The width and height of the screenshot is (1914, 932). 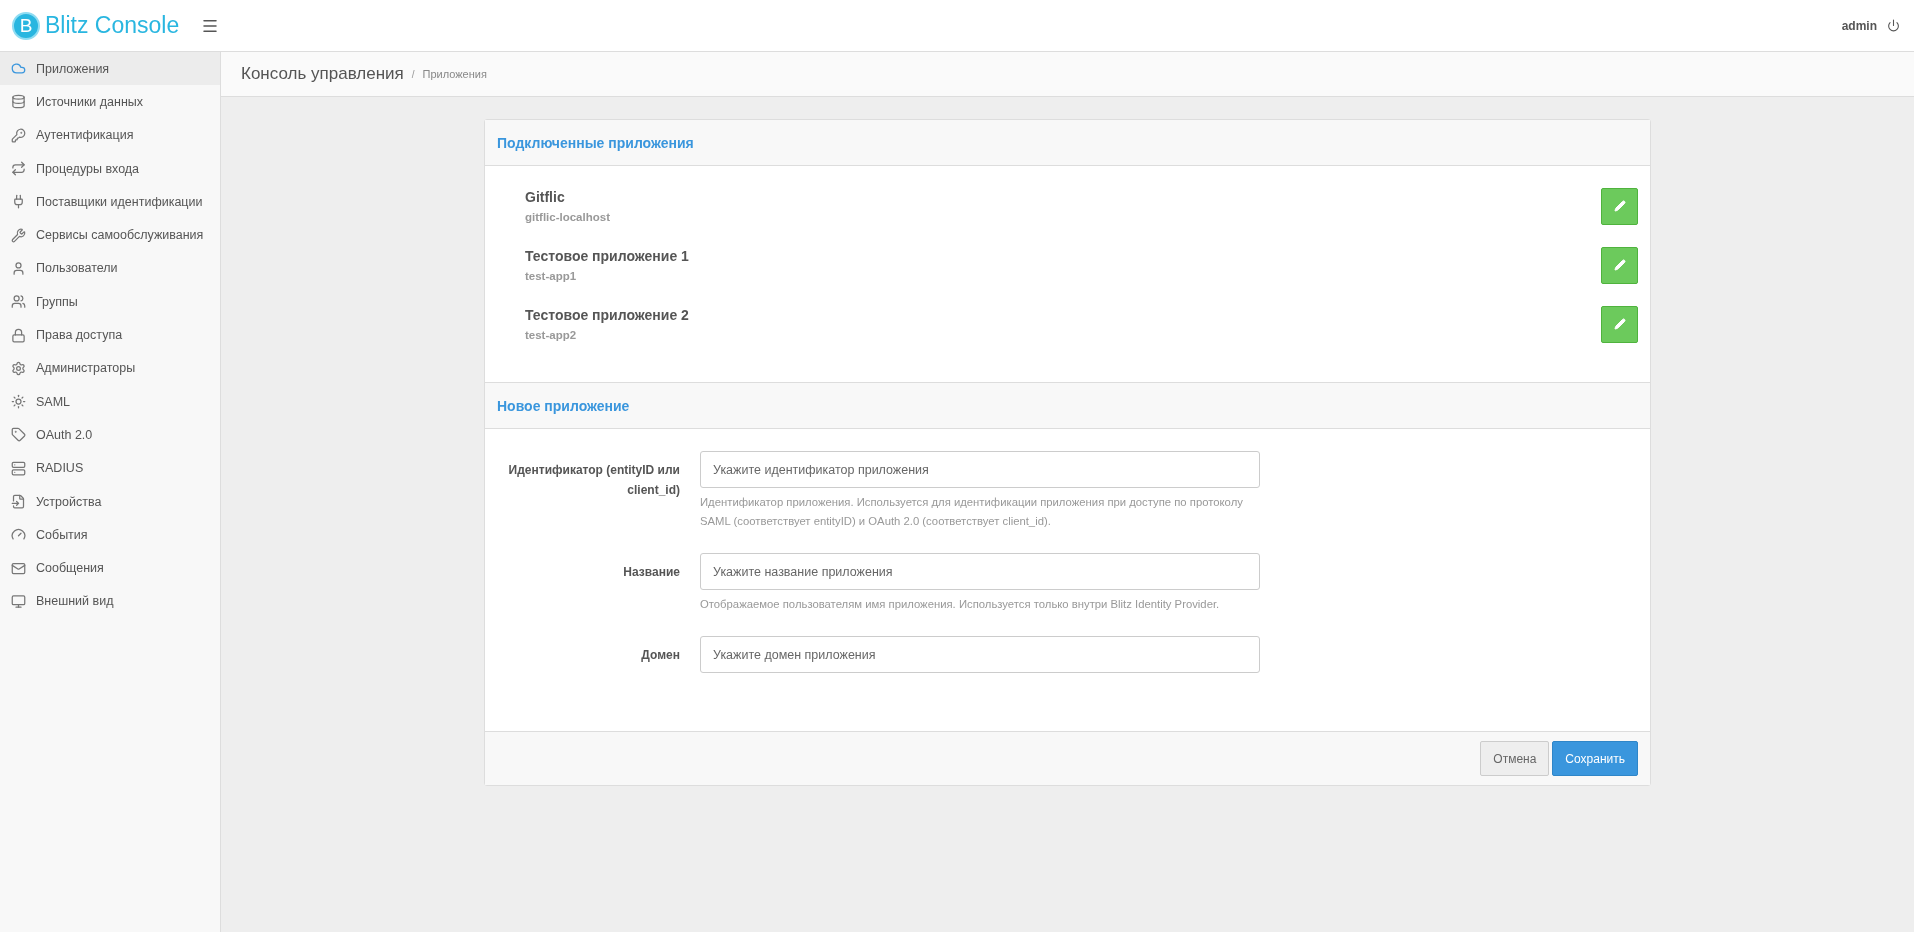 What do you see at coordinates (545, 197) in the screenshot?
I see `app-name: Gitflic` at bounding box center [545, 197].